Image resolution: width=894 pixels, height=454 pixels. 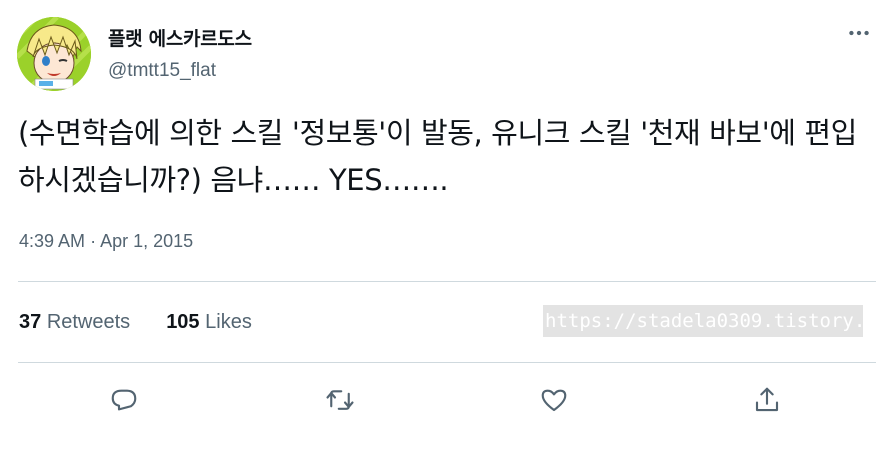 What do you see at coordinates (52, 241) in the screenshot?
I see `tweet-time: 4:39 AM` at bounding box center [52, 241].